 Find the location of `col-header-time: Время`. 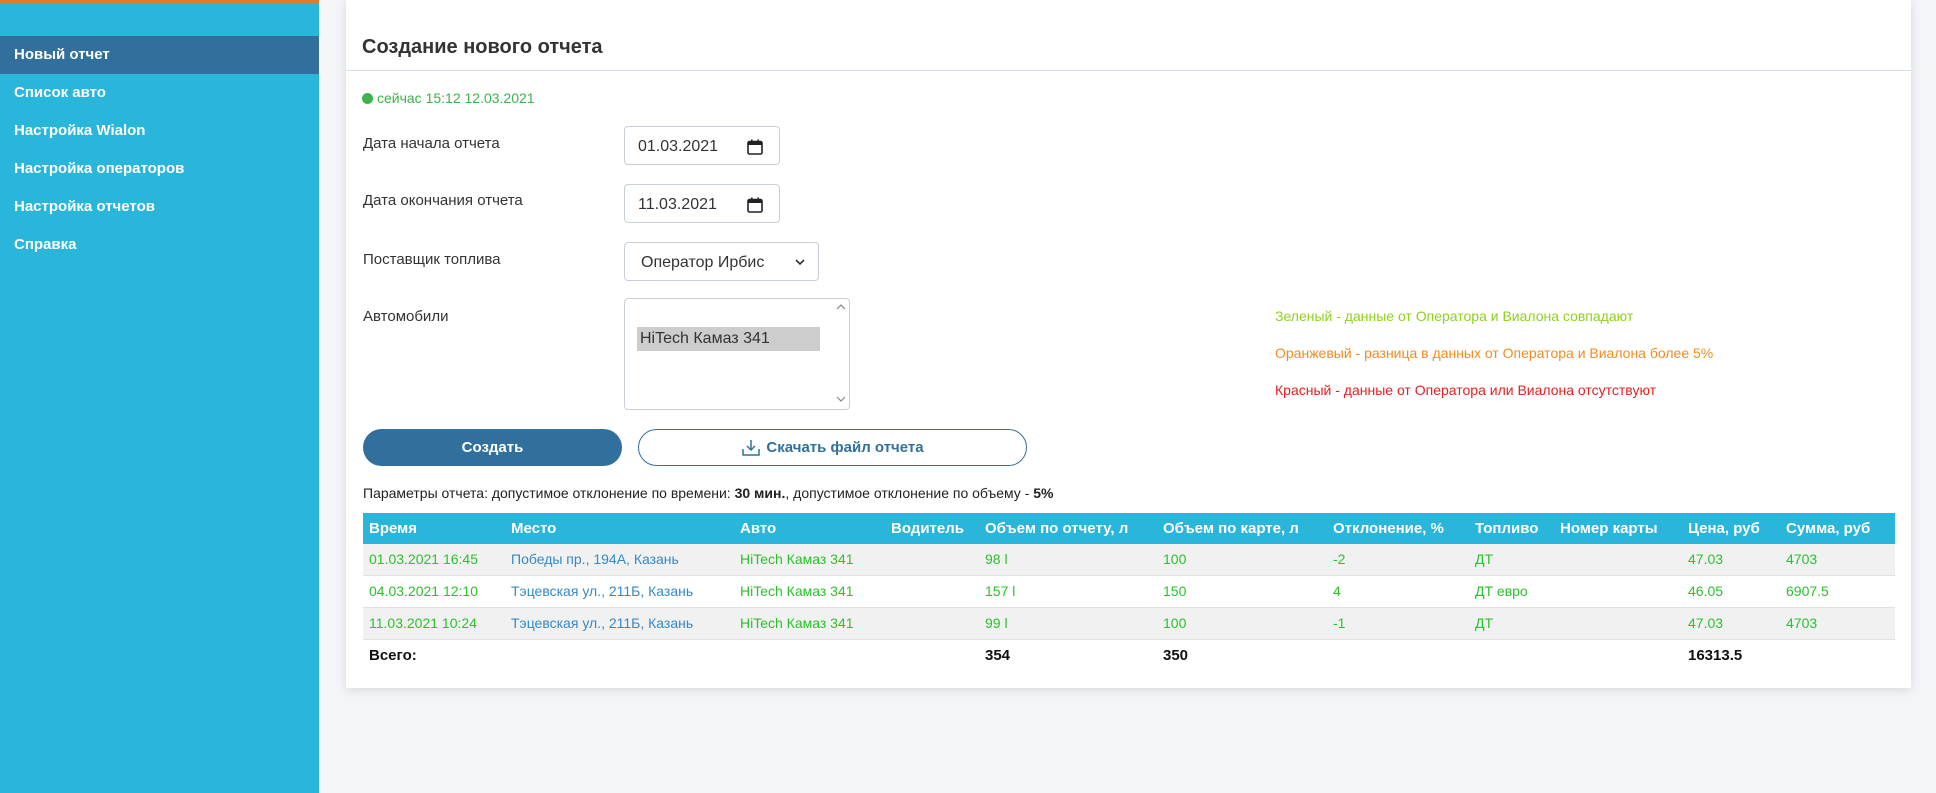

col-header-time: Время is located at coordinates (393, 528).